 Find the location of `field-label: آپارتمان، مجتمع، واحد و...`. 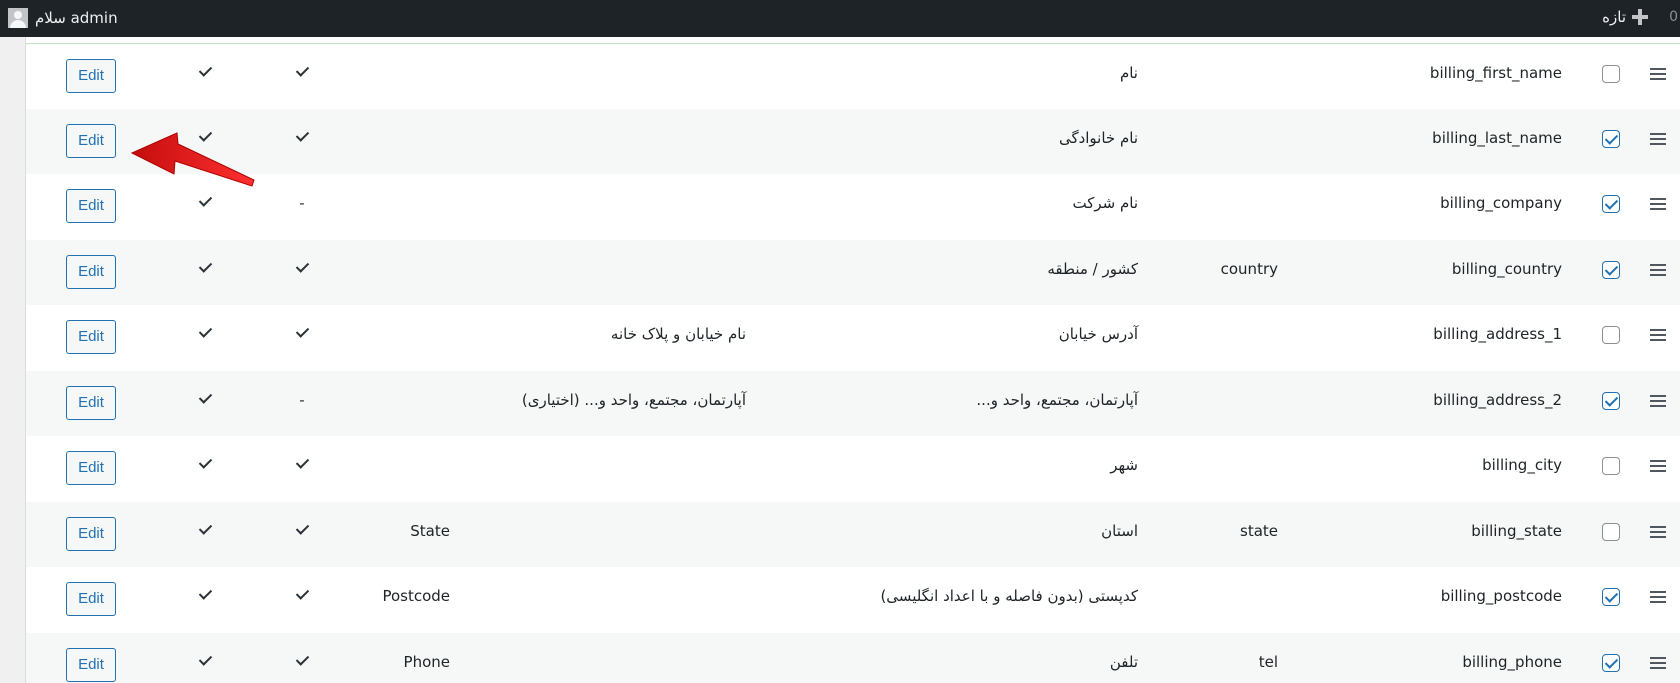

field-label: آپارتمان، مجتمع، واحد و... is located at coordinates (1057, 399).